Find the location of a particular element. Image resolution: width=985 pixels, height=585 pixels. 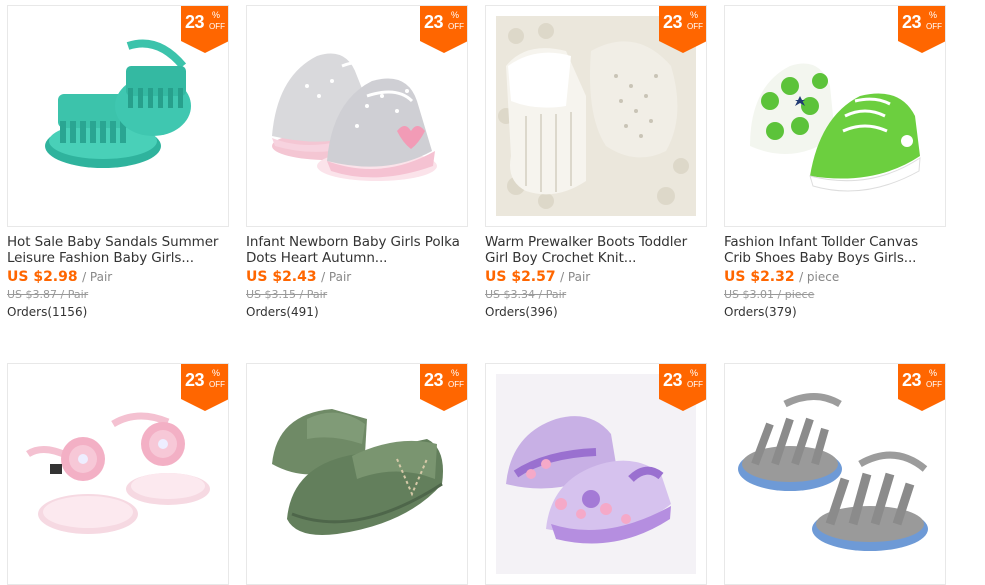

price-amount: US $2.98 is located at coordinates (42, 277).